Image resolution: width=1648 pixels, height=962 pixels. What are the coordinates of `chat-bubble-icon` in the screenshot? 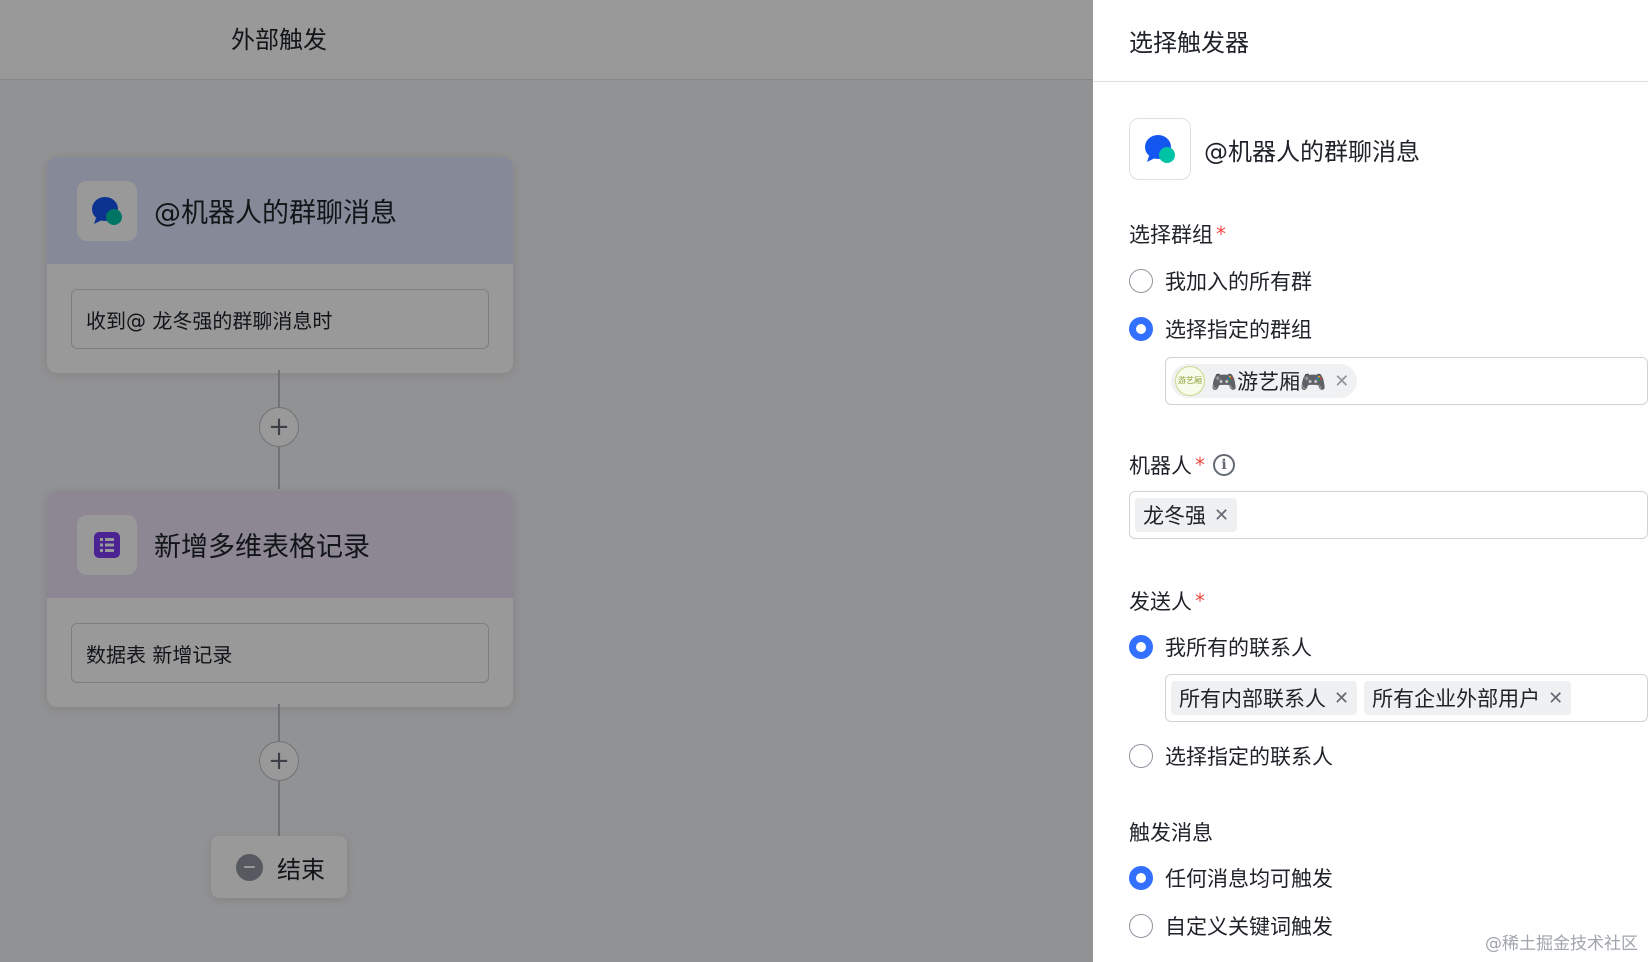 It's located at (1160, 149).